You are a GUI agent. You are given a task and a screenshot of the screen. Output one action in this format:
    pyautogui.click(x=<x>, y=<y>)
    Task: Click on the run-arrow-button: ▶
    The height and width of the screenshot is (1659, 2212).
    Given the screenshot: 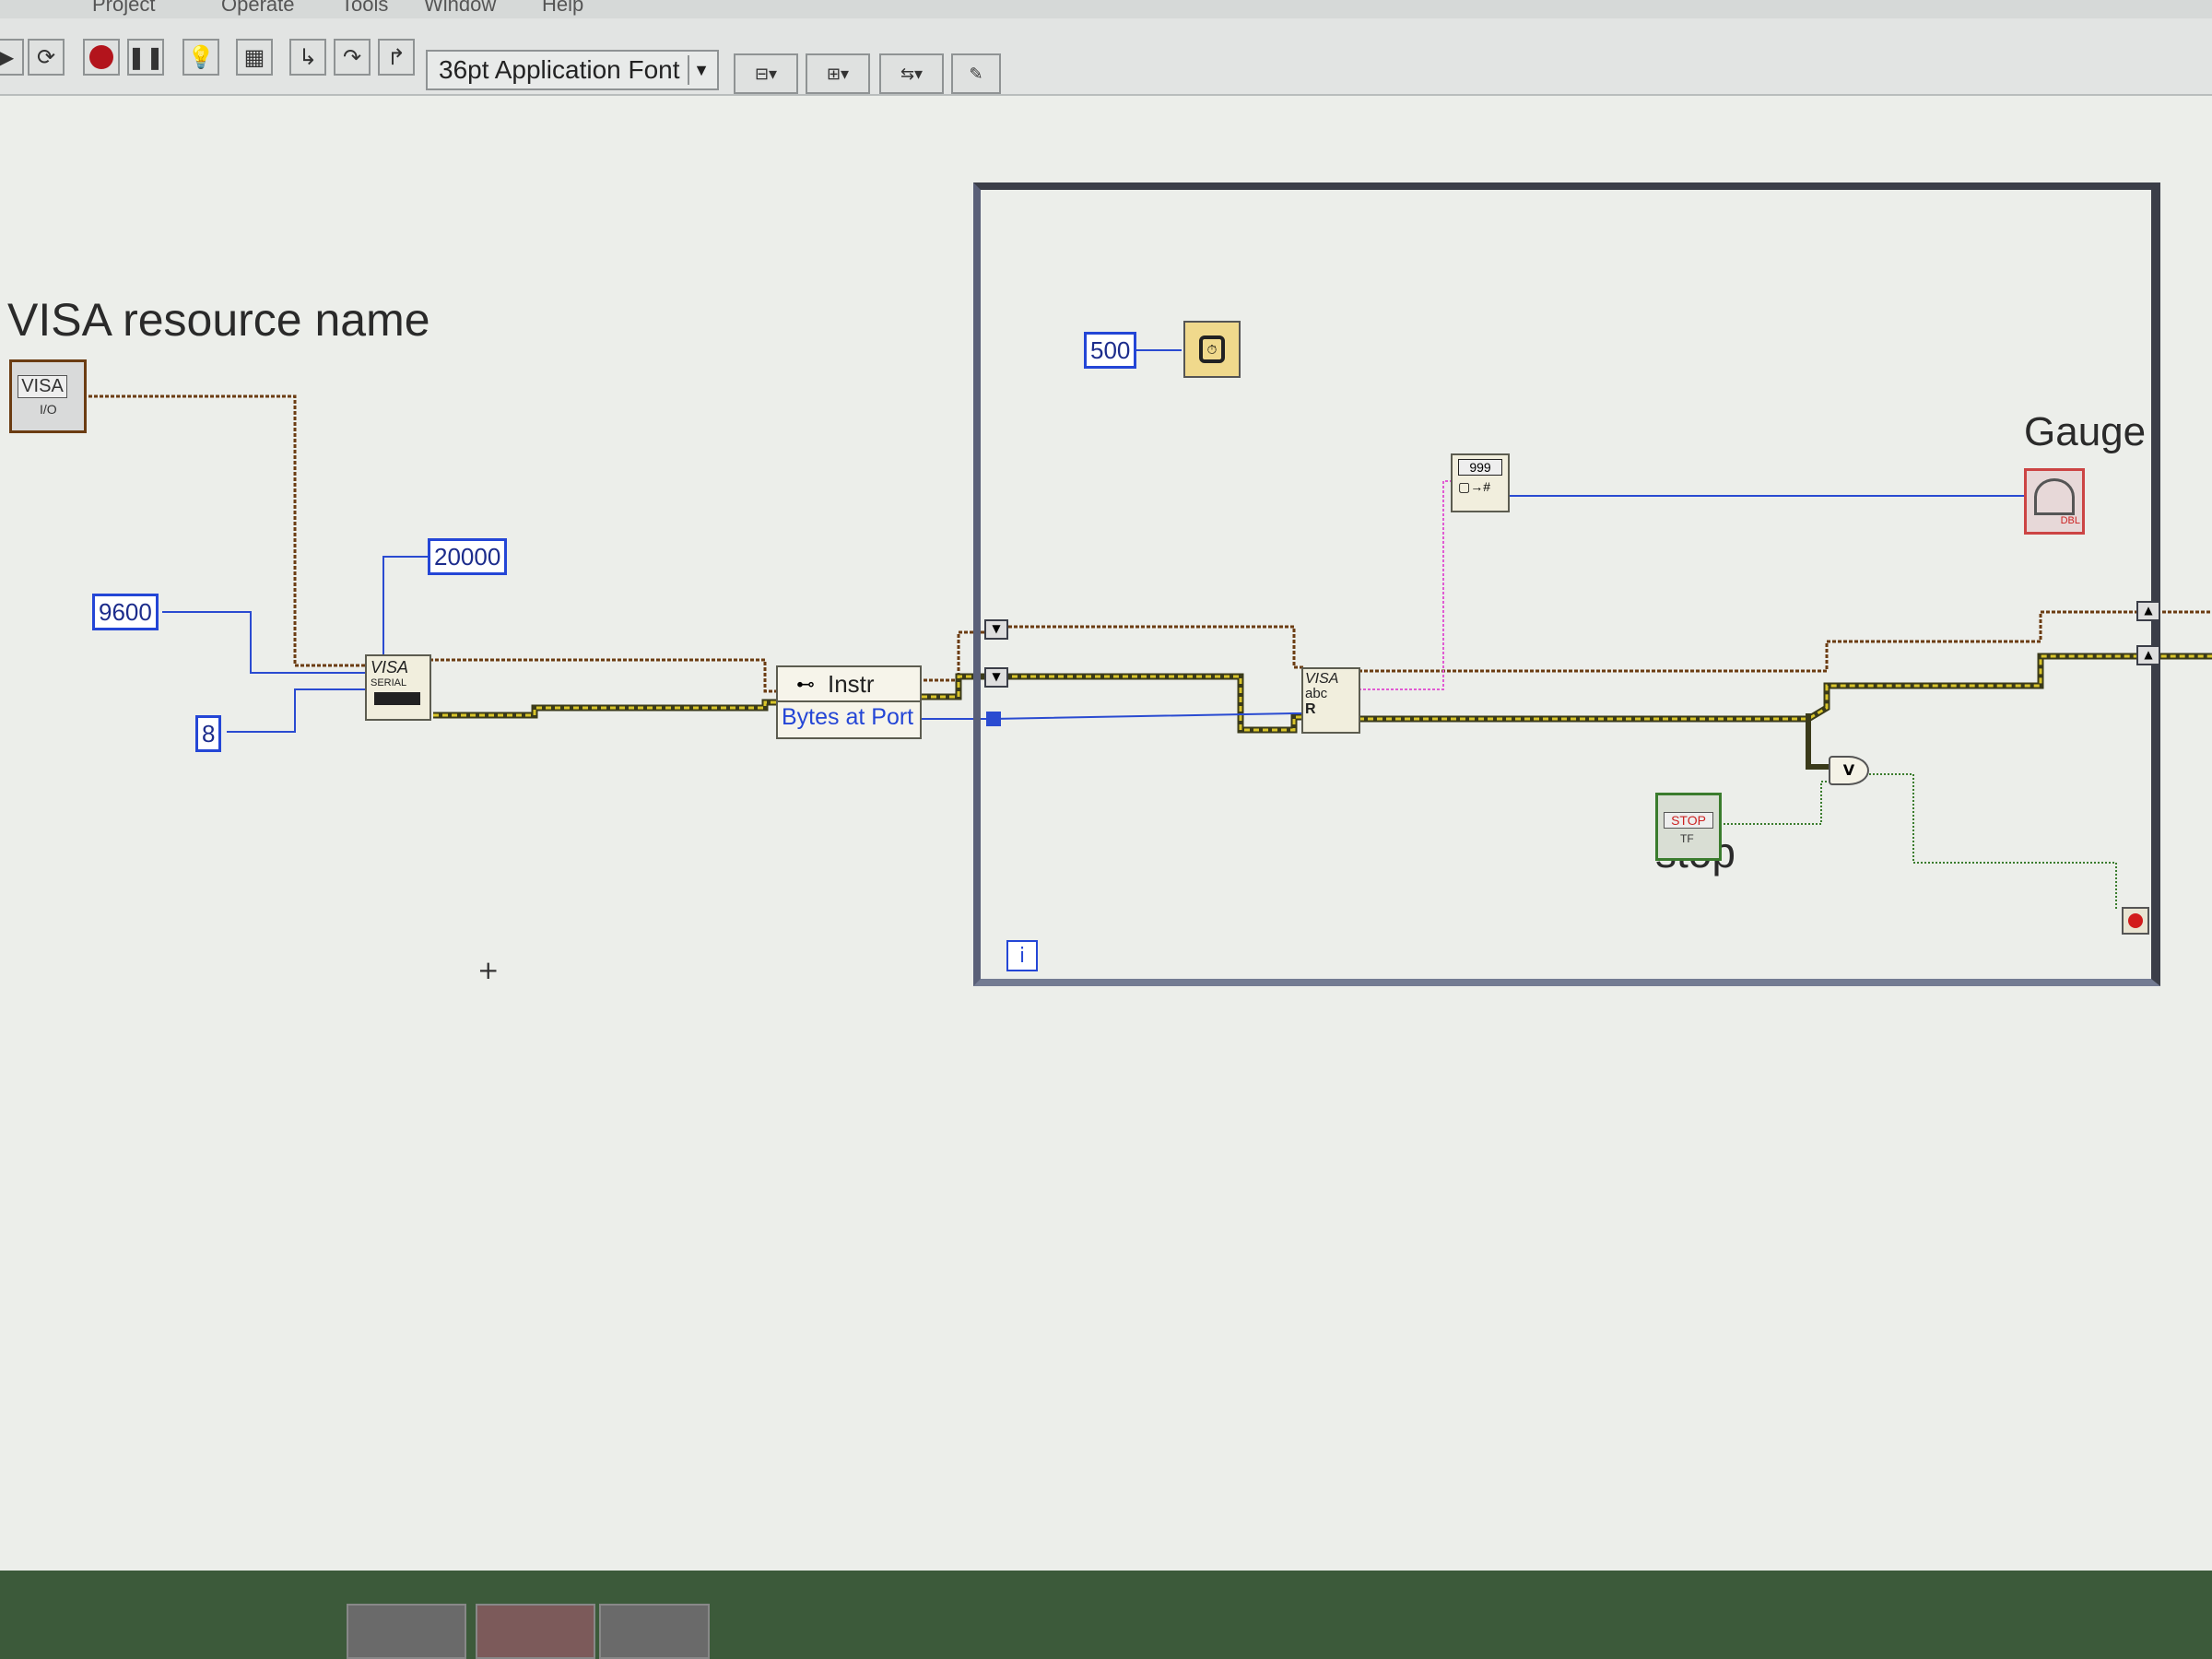 What is the action you would take?
    pyautogui.click(x=12, y=57)
    